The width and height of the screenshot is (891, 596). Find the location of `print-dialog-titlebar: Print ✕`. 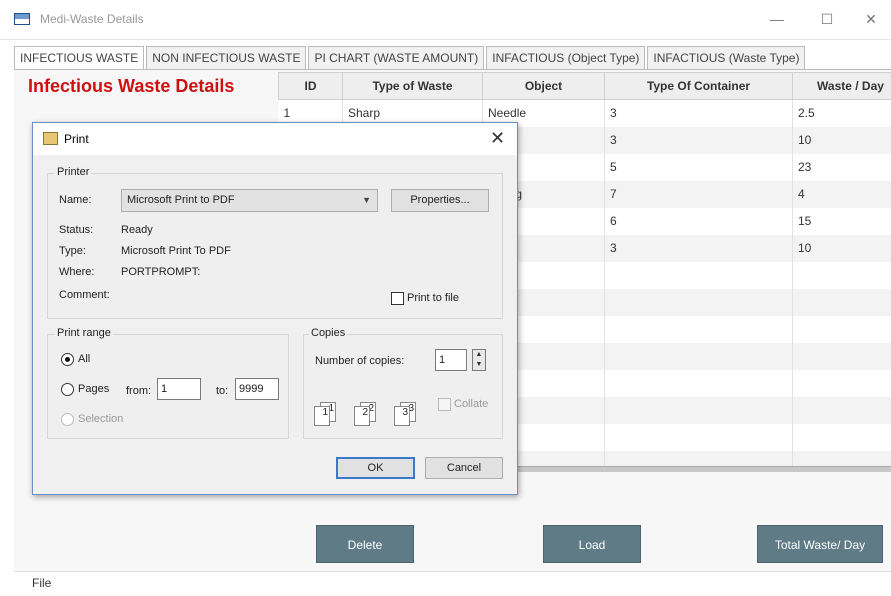

print-dialog-titlebar: Print ✕ is located at coordinates (275, 139).